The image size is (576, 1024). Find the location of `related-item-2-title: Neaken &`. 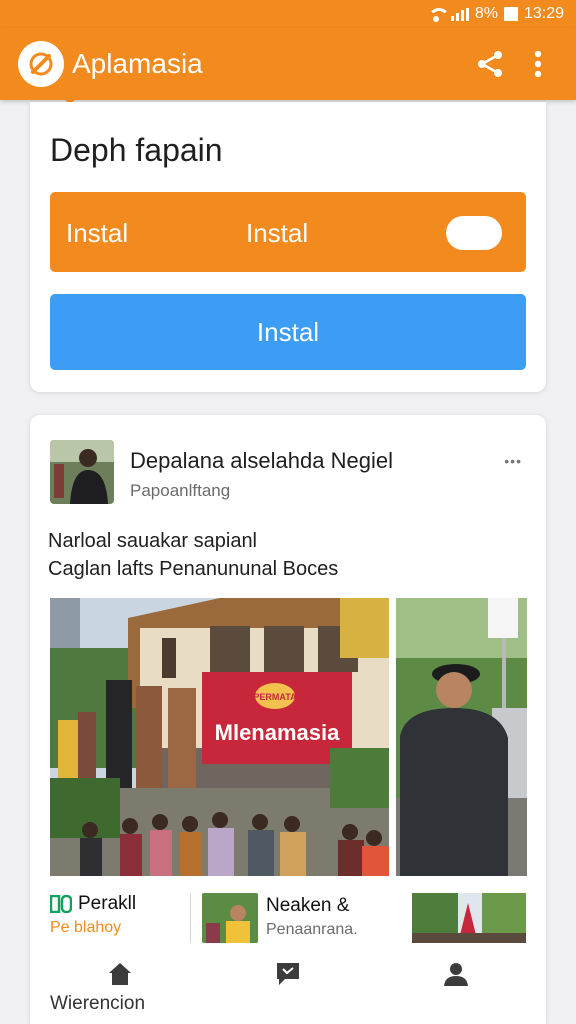

related-item-2-title: Neaken & is located at coordinates (308, 905).